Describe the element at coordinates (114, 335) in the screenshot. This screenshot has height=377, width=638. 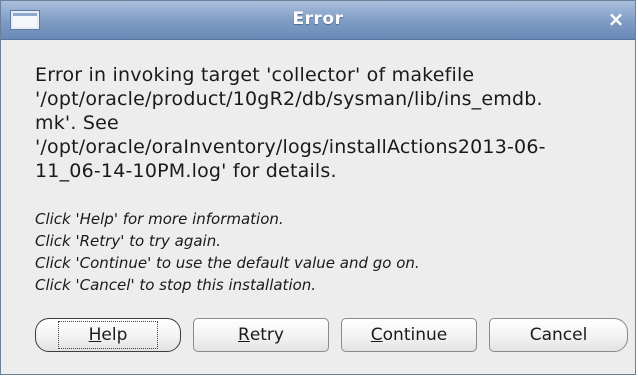
I see `help-label: elp` at that location.